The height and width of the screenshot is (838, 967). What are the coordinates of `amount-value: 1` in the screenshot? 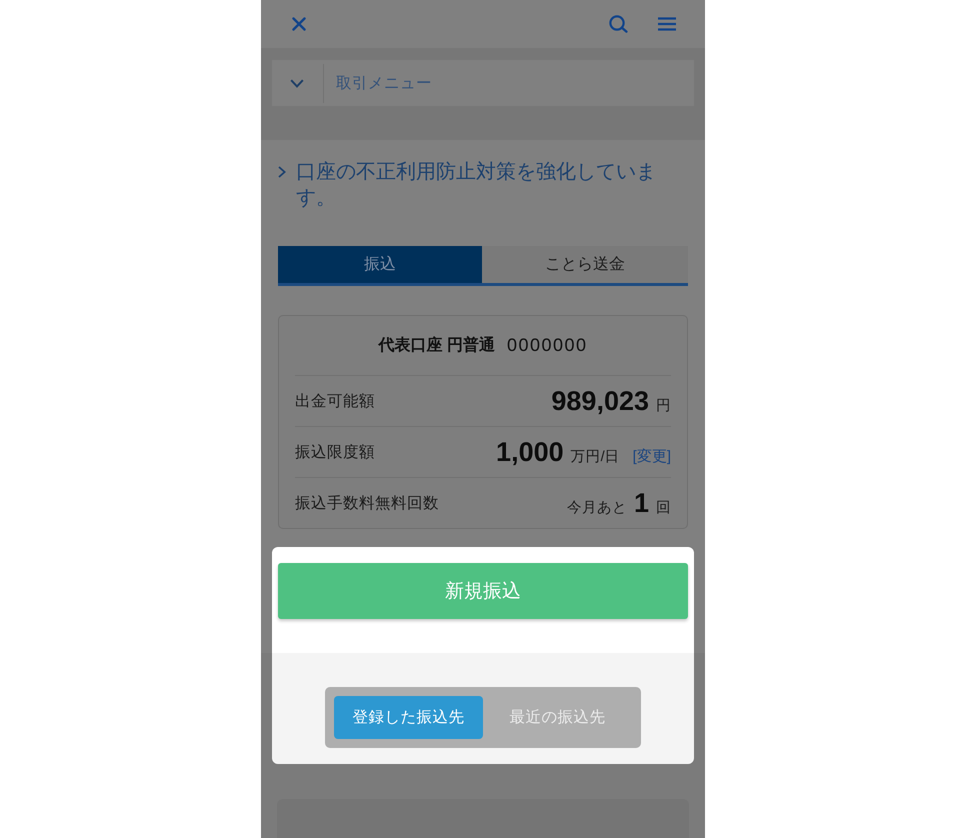 It's located at (641, 503).